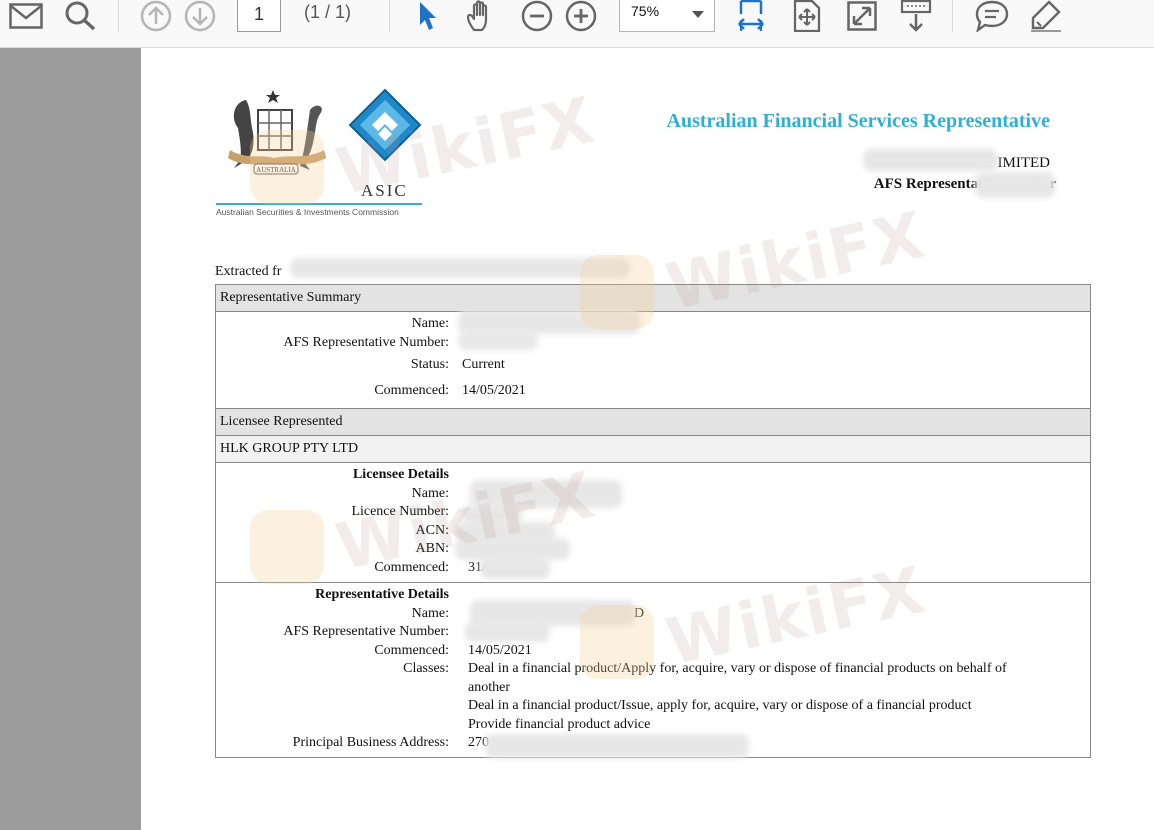  Describe the element at coordinates (559, 724) in the screenshot. I see `class-item: Provide financial product advice` at that location.